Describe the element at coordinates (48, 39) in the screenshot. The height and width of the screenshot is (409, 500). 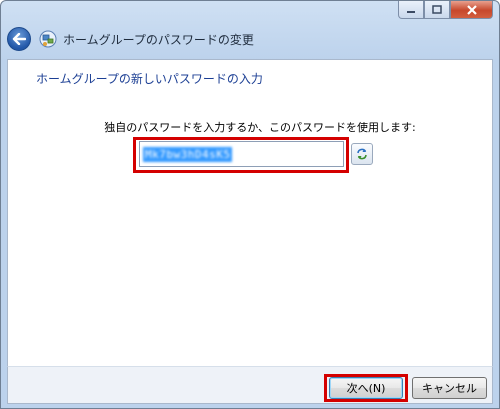
I see `homegroup-icon` at that location.